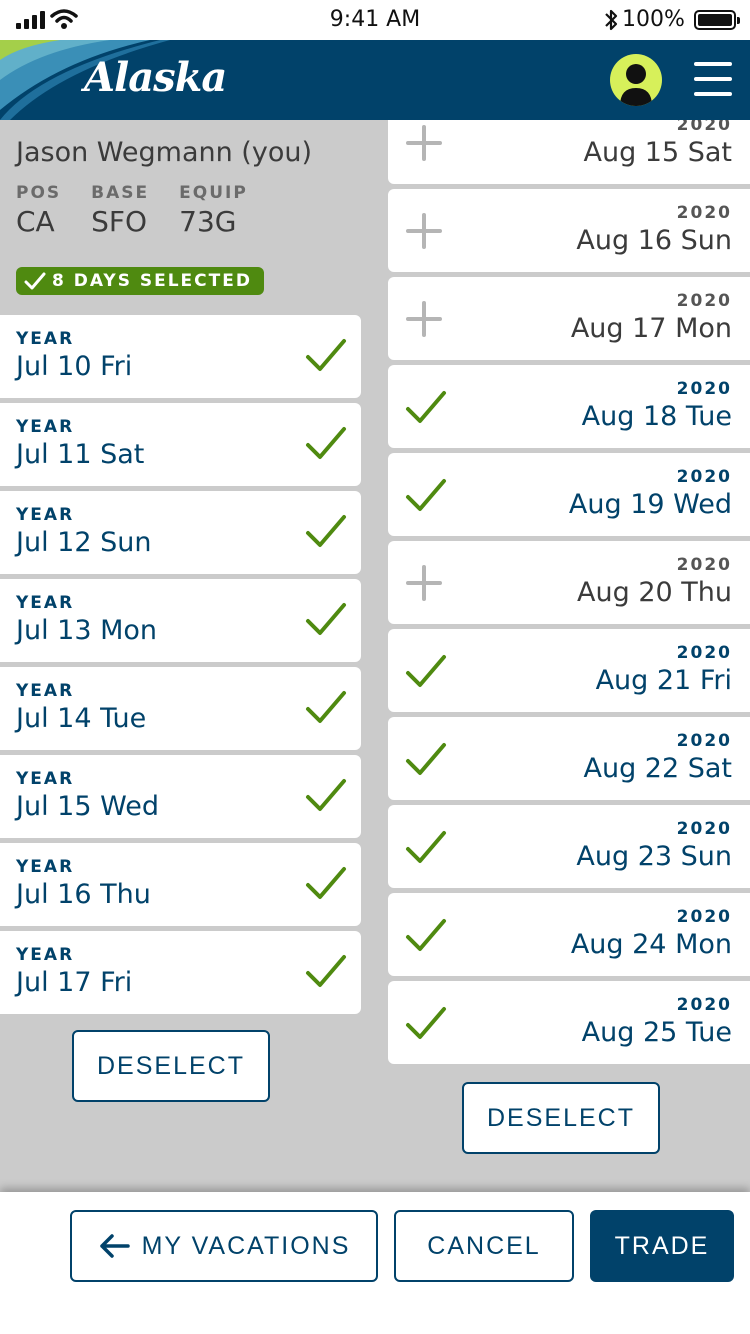 The image size is (750, 1334). What do you see at coordinates (80, 454) in the screenshot?
I see `day-date: Jul 11 Sat` at bounding box center [80, 454].